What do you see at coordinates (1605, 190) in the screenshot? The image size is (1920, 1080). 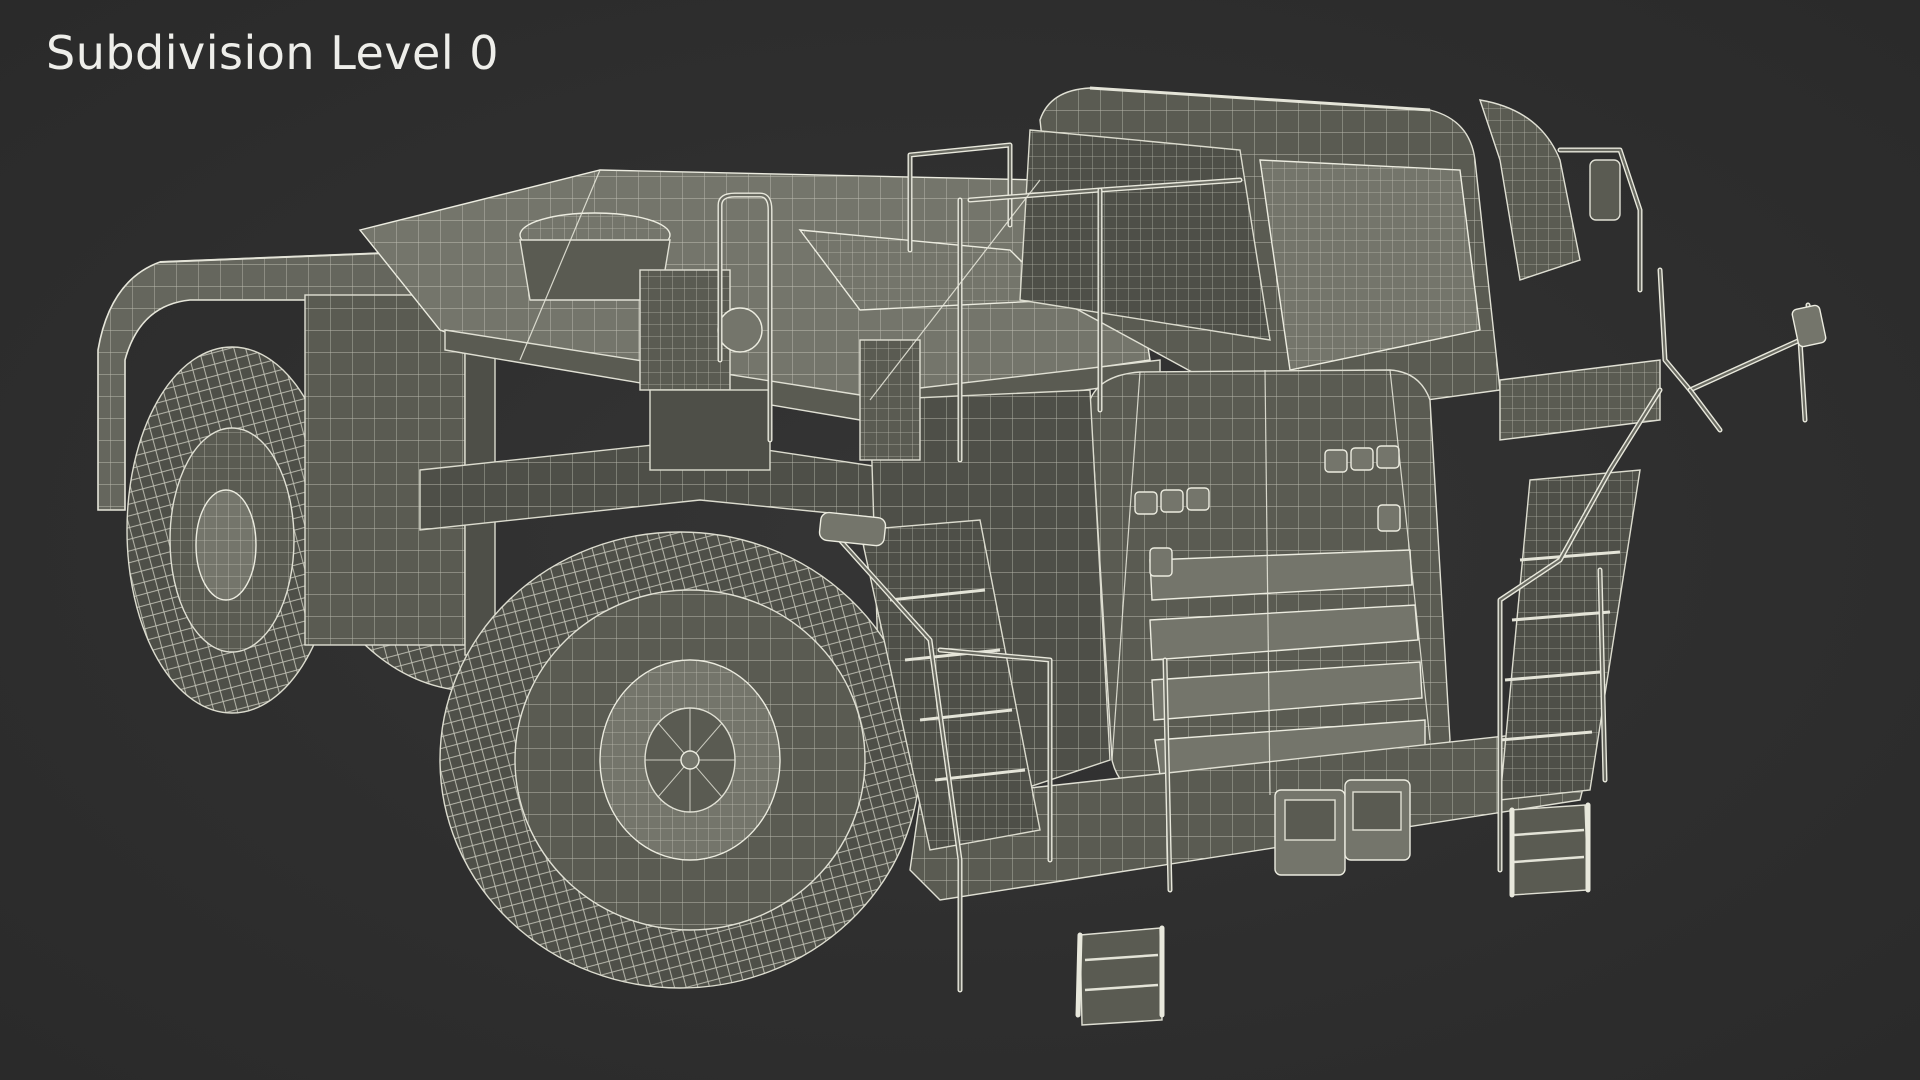 I see `side-mirror-cab` at bounding box center [1605, 190].